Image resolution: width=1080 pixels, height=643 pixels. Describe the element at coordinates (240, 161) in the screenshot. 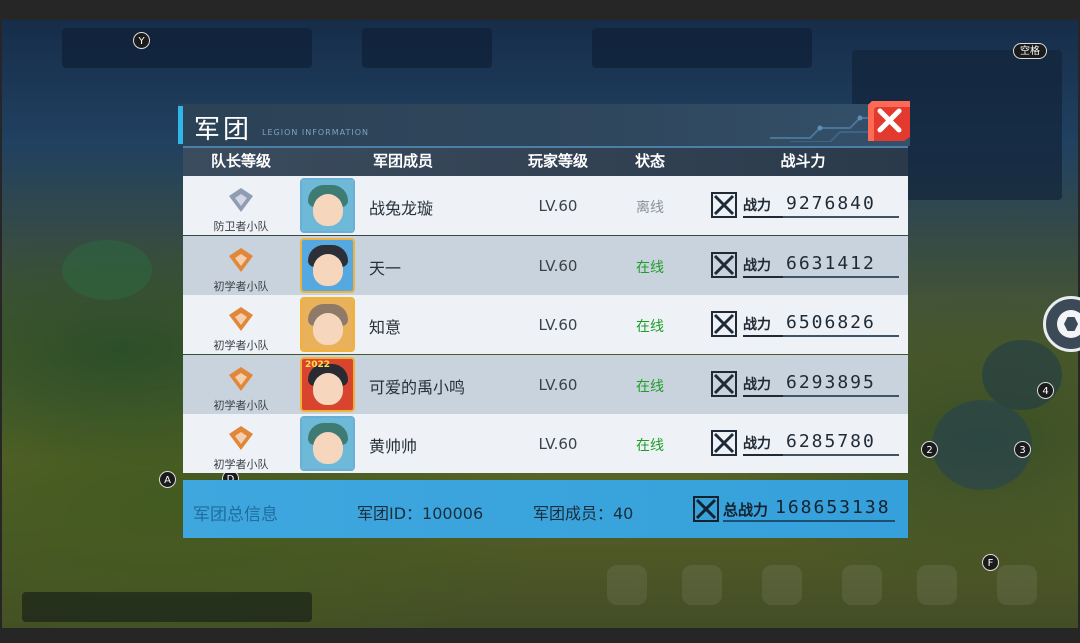

I see `column-header-rank: 队长等级` at that location.